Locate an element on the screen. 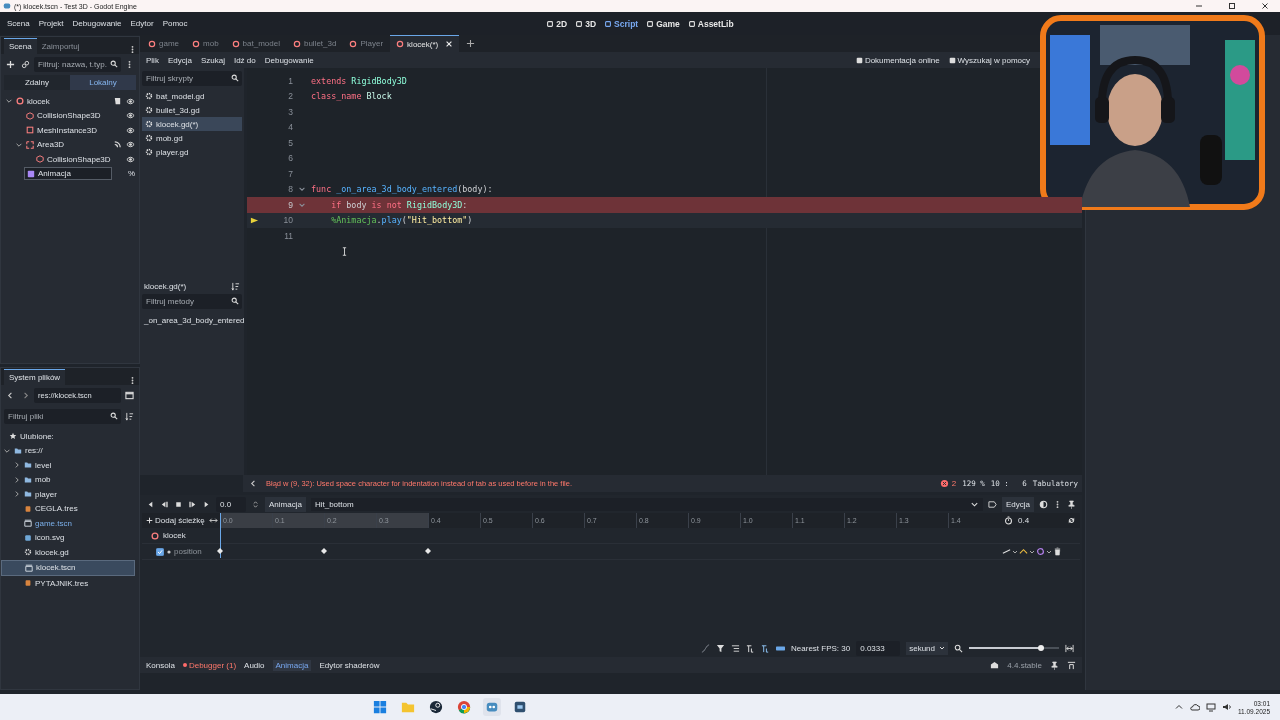  back-icon is located at coordinates (10, 395).